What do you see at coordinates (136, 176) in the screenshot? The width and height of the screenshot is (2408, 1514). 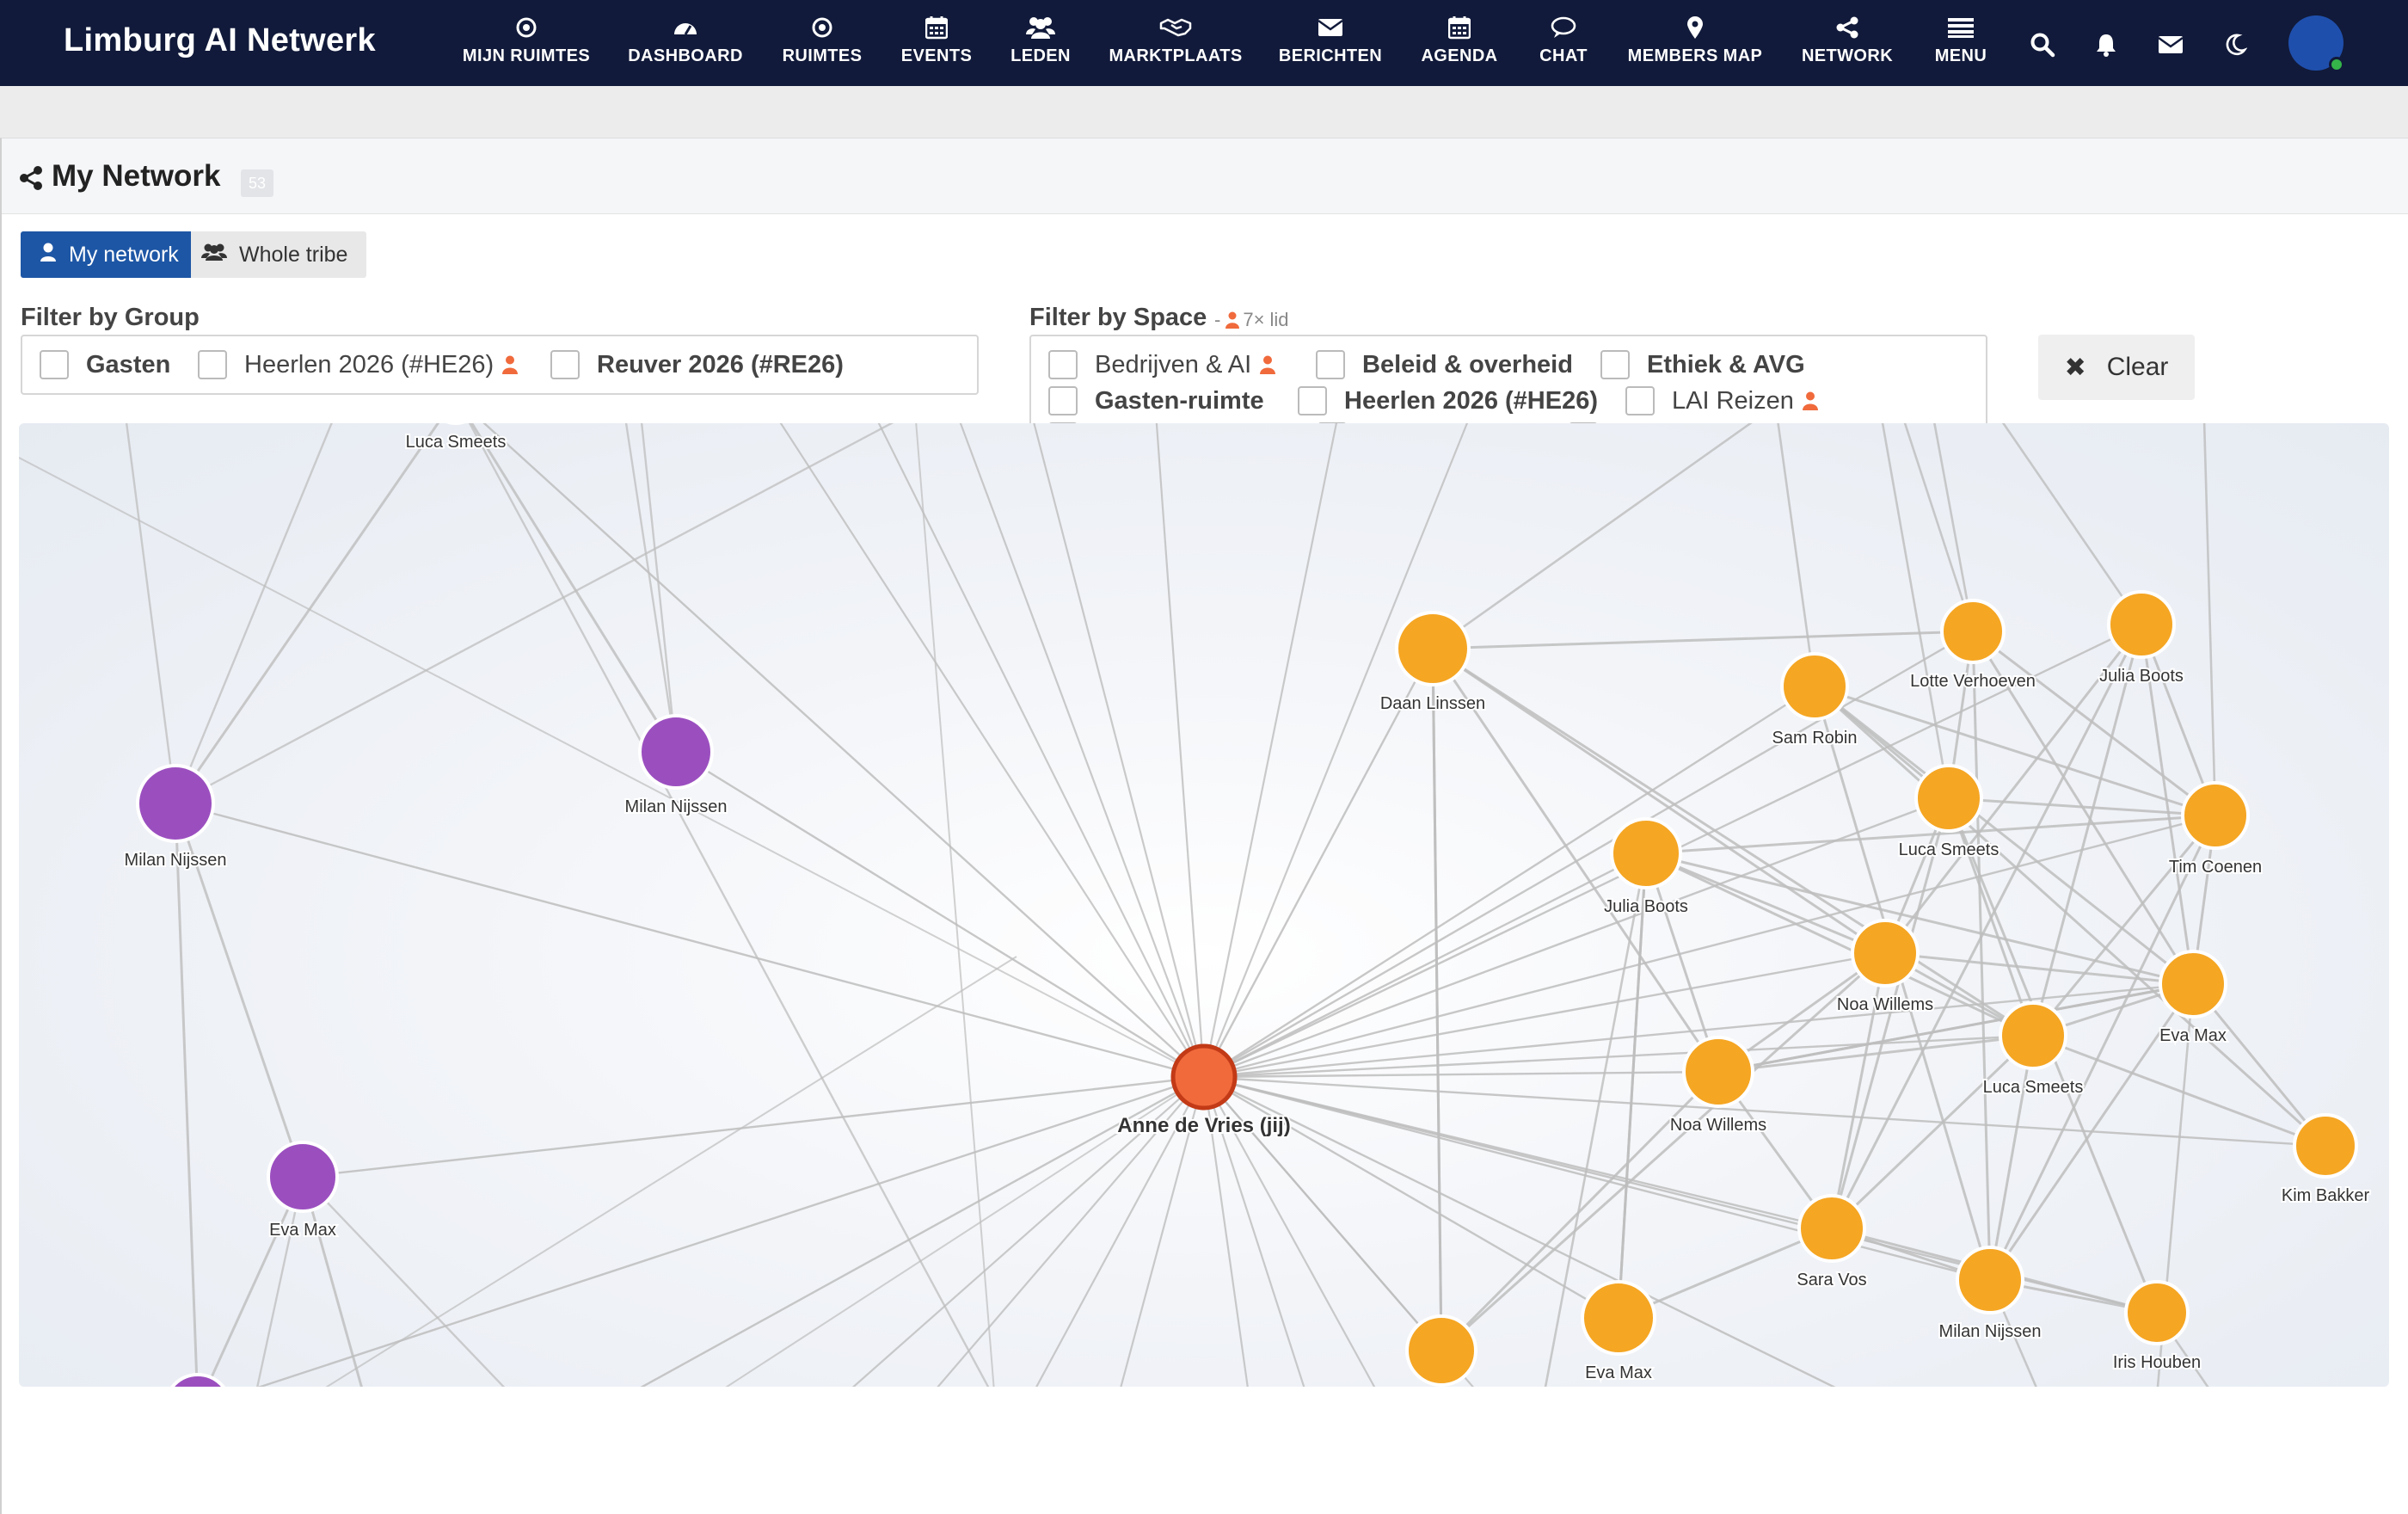 I see `page-title: My Network` at bounding box center [136, 176].